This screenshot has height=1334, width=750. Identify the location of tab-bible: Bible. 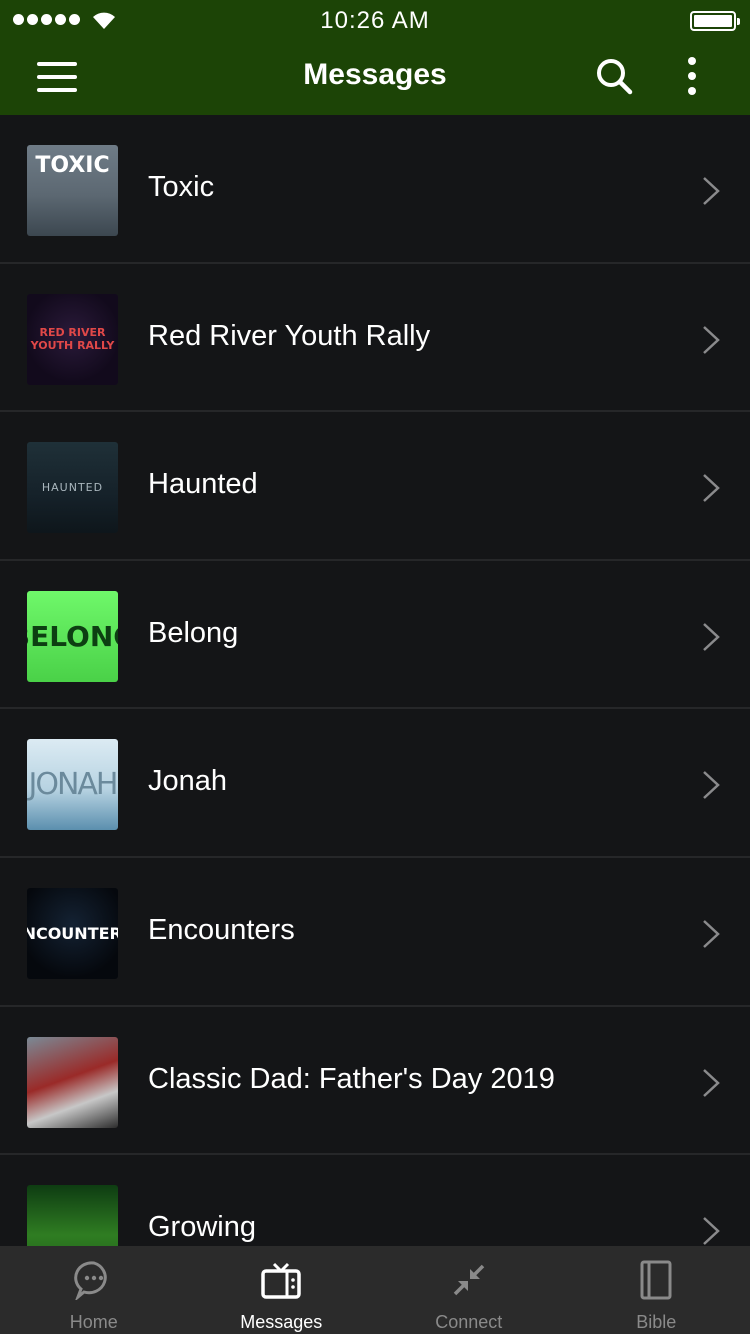
(656, 1290).